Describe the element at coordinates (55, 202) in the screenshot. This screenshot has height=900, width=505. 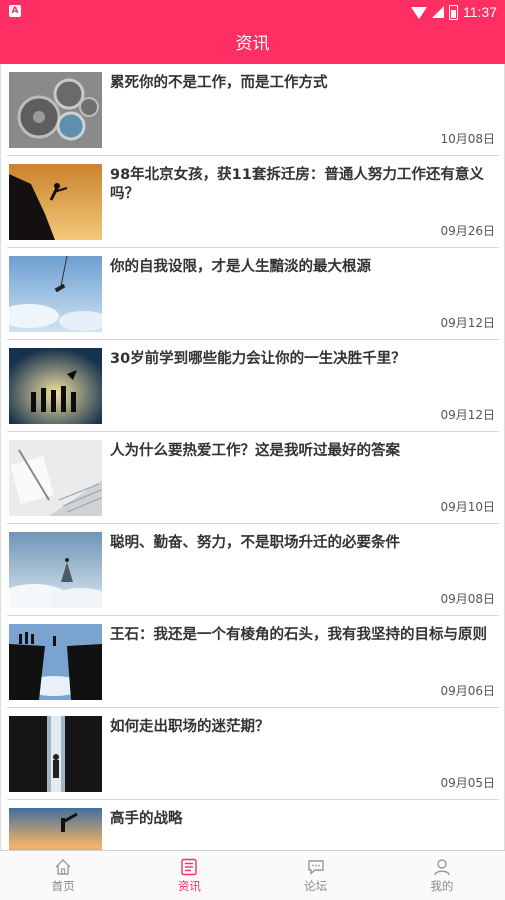
I see `climber-silhouette-image` at that location.